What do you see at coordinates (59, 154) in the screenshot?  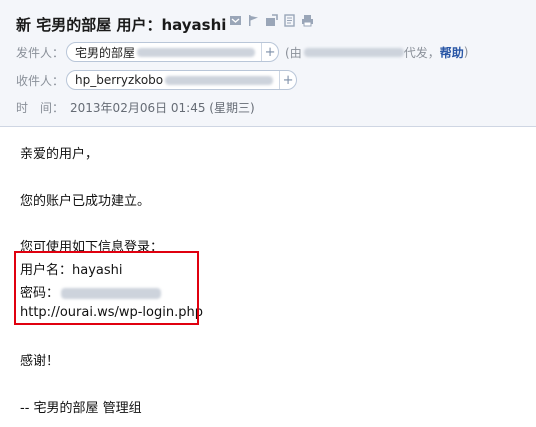 I see `greeting: 亲爱的用户，` at bounding box center [59, 154].